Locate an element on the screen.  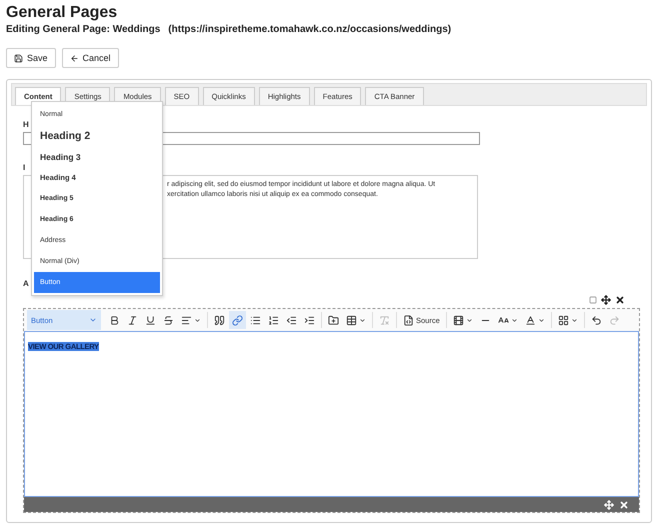
text-color-icon is located at coordinates (530, 320).